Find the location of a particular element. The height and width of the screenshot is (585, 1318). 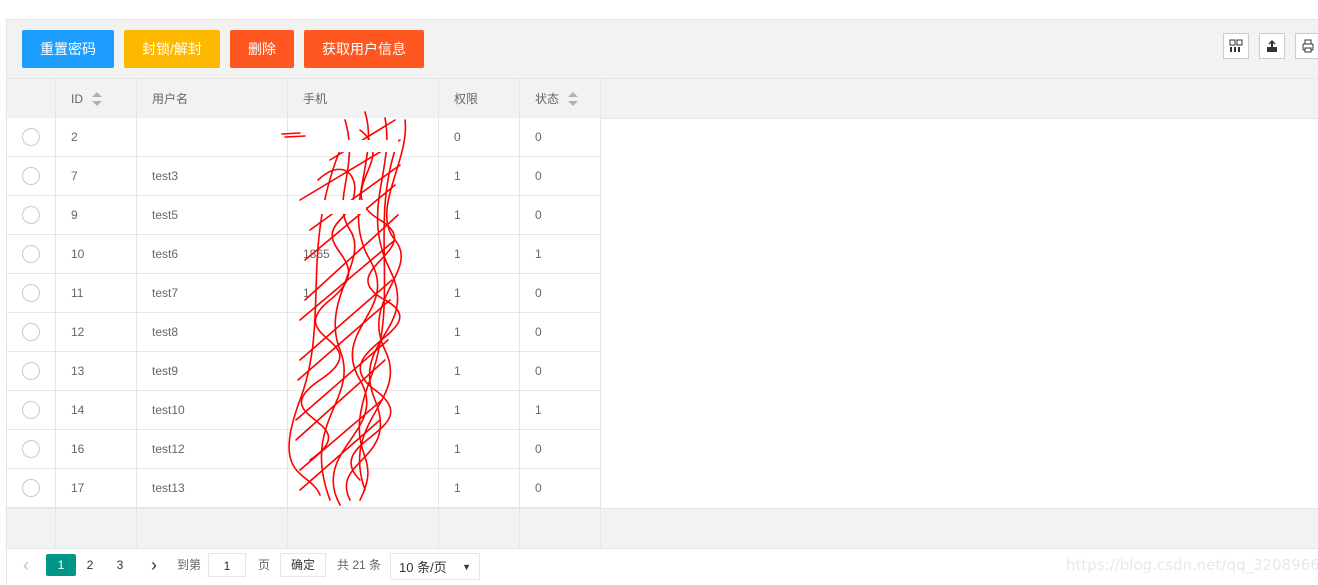

table-row: 17 test13 1 0 is located at coordinates (304, 488).